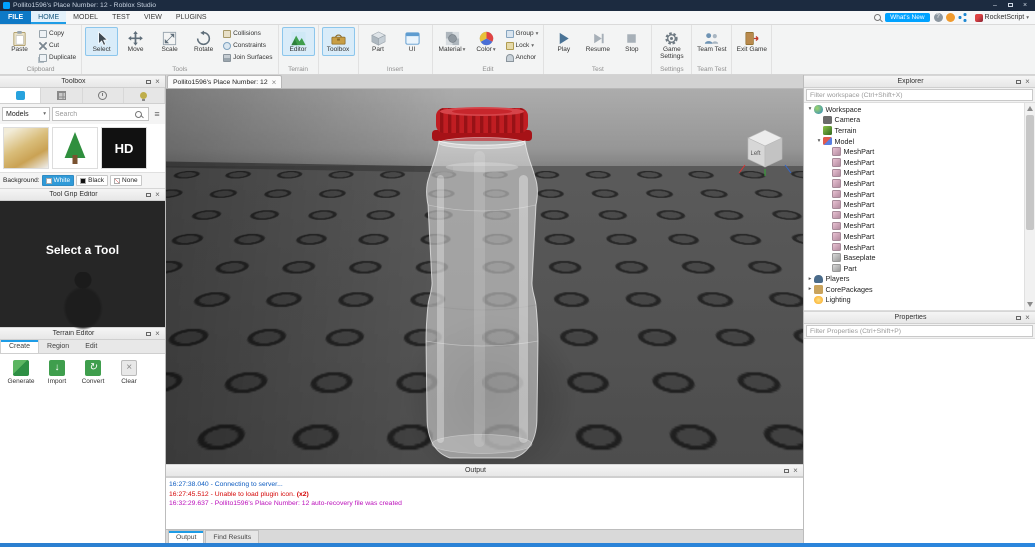 The height and width of the screenshot is (547, 1035). What do you see at coordinates (102, 41) in the screenshot?
I see `select-tool-button: Select` at bounding box center [102, 41].